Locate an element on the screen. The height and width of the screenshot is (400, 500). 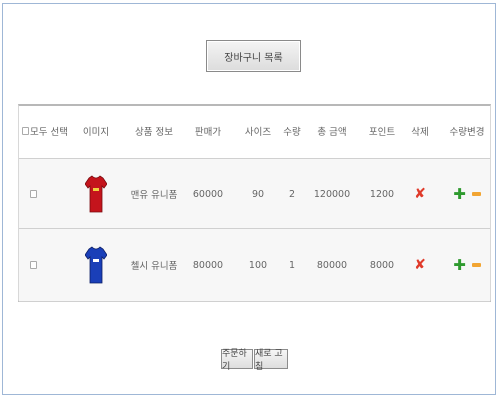
product-total: 80000 is located at coordinates (332, 265).